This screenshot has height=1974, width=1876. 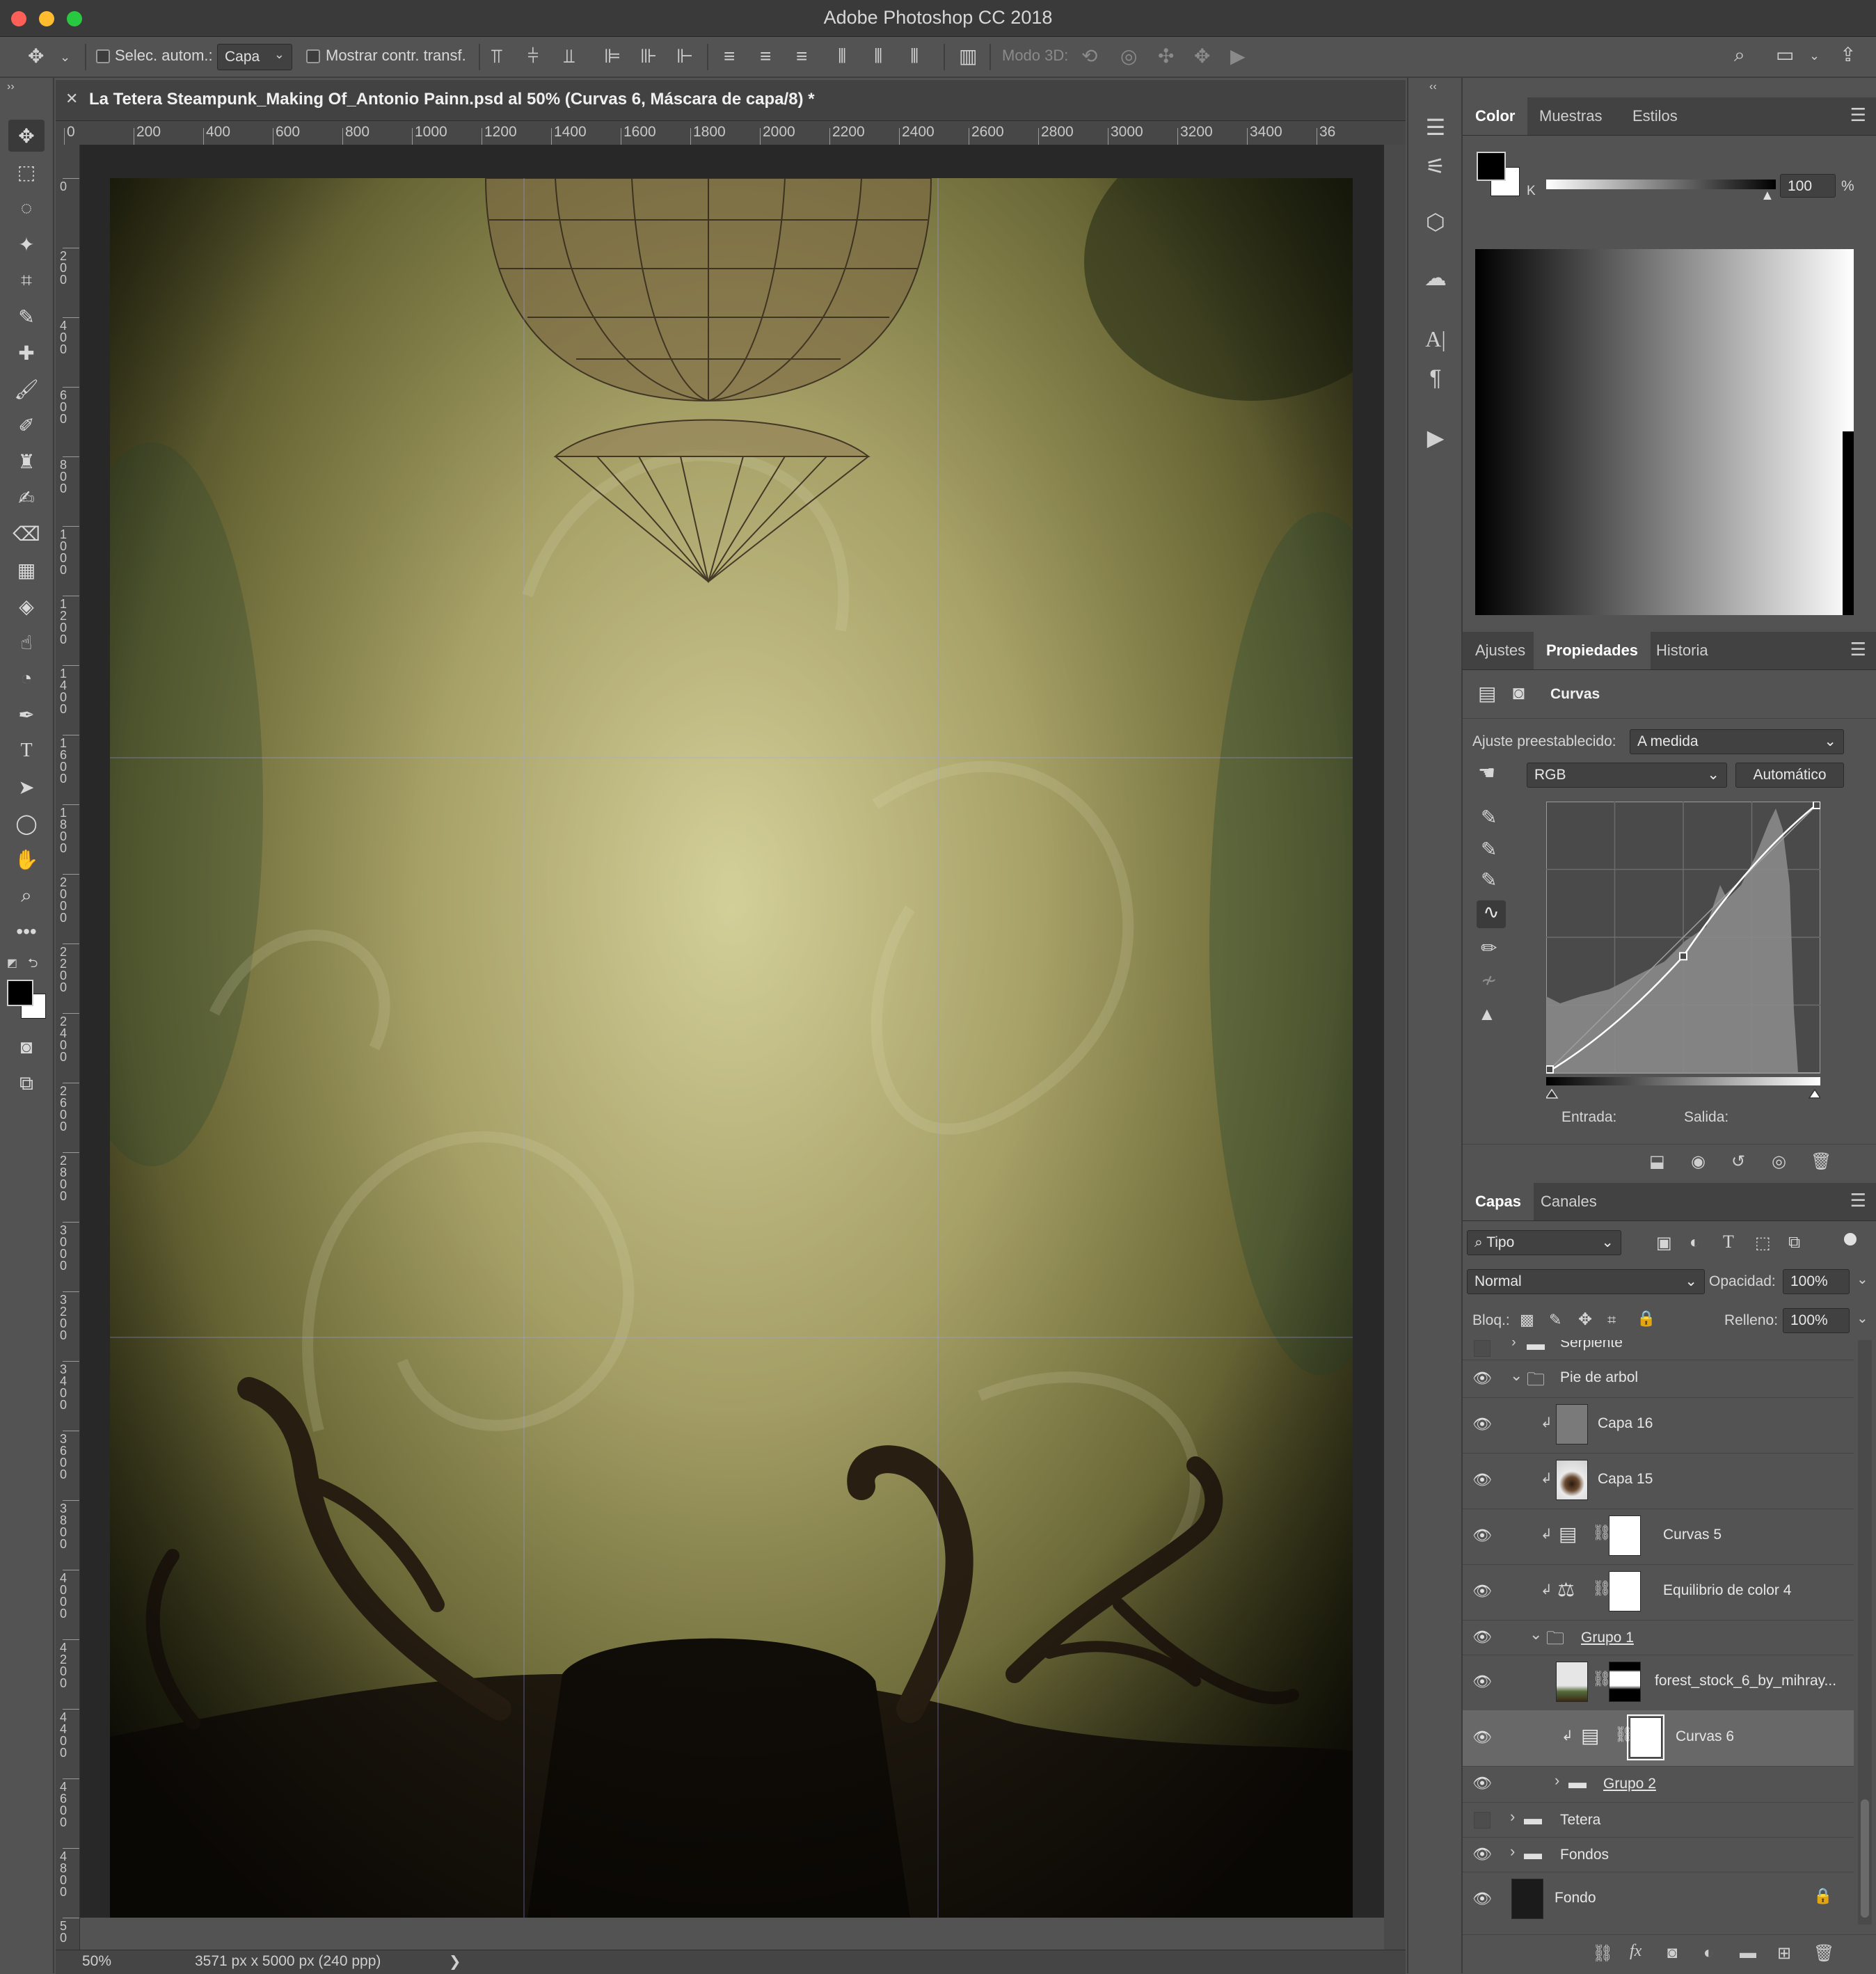 I want to click on lock-position-icon: ✥, so click(x=1585, y=1320).